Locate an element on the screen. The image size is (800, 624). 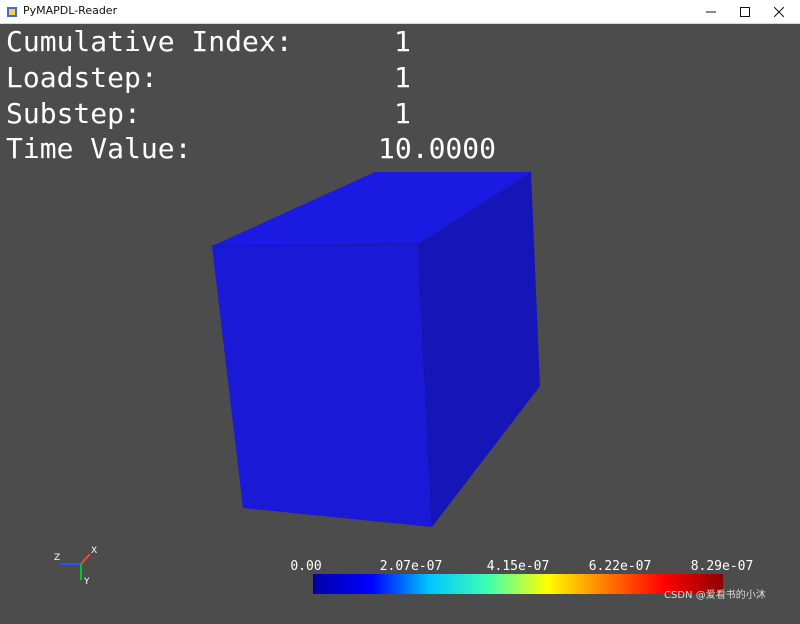
x-axis-label: X is located at coordinates (94, 551).